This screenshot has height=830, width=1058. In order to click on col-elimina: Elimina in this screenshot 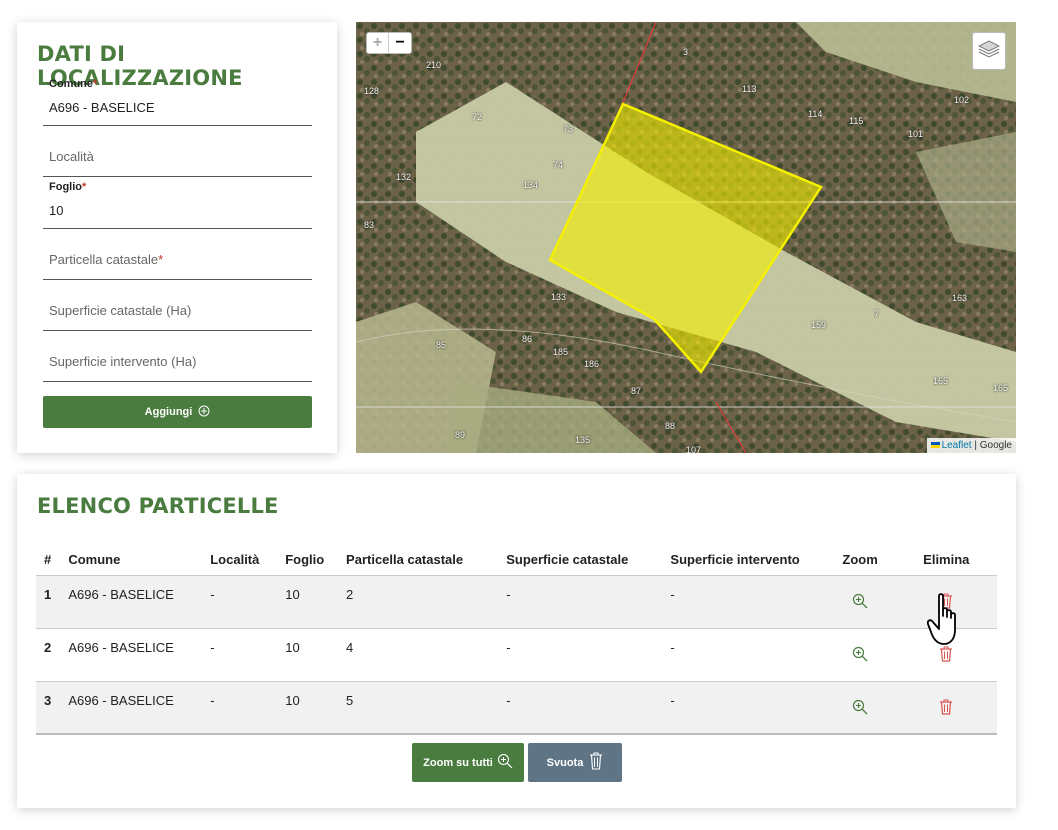, I will do `click(946, 560)`.